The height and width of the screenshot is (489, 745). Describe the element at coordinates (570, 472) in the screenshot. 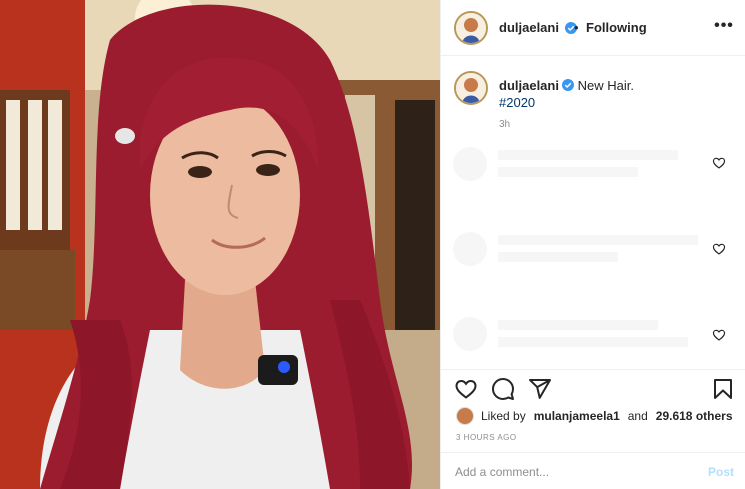

I see `comment-input` at that location.